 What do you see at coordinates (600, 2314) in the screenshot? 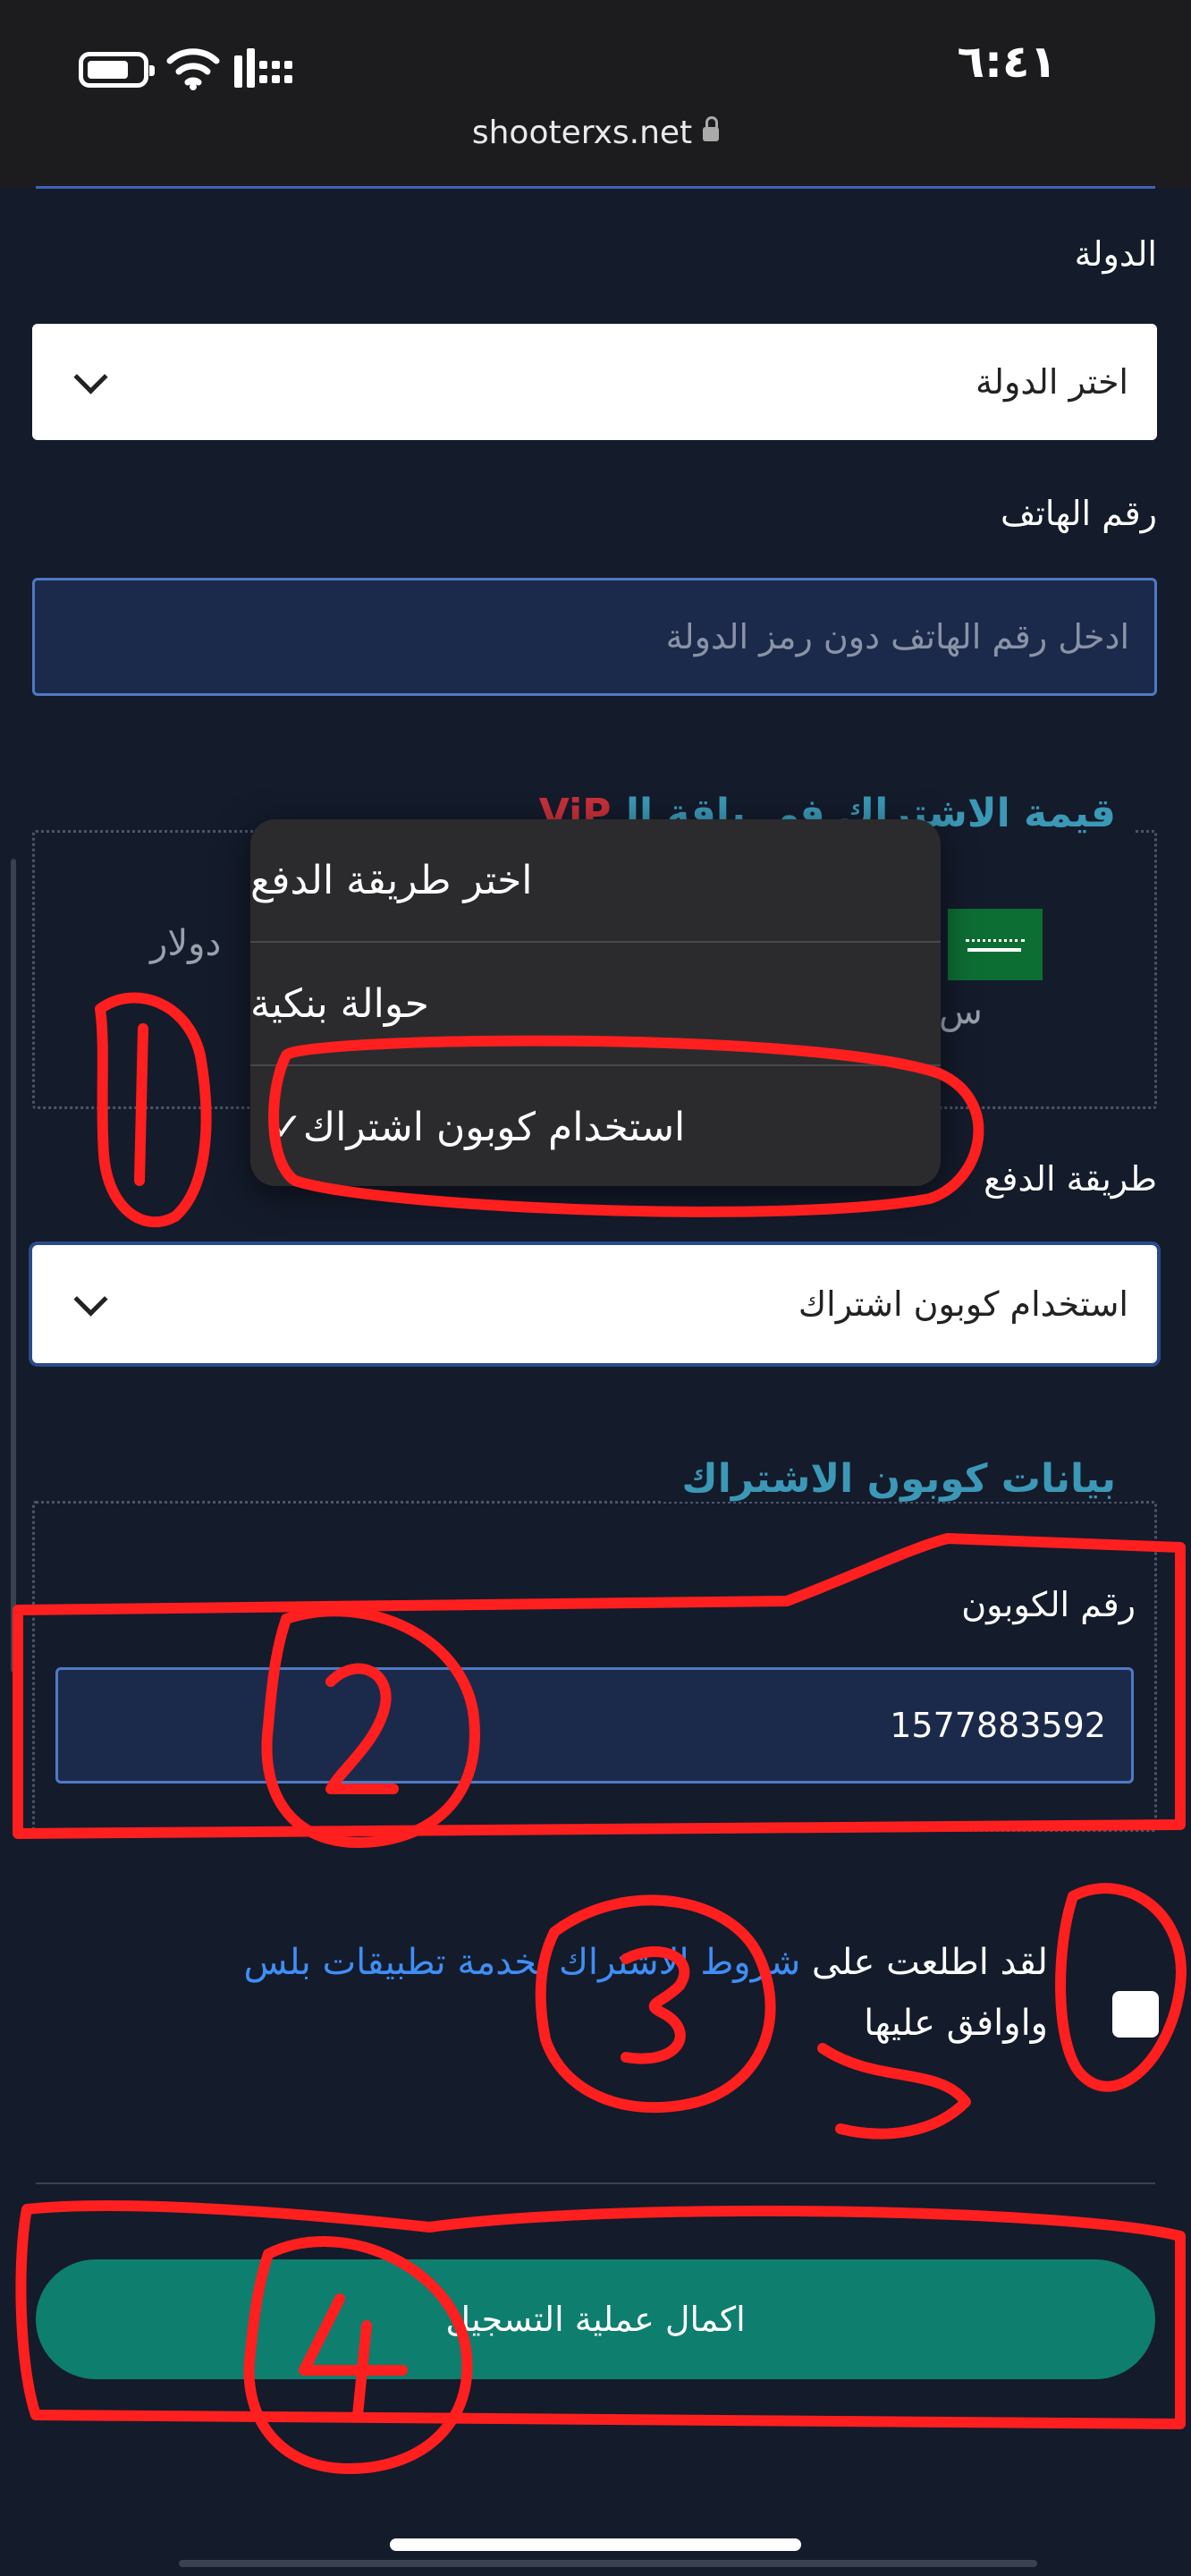
I see `annotation-box-submit` at bounding box center [600, 2314].